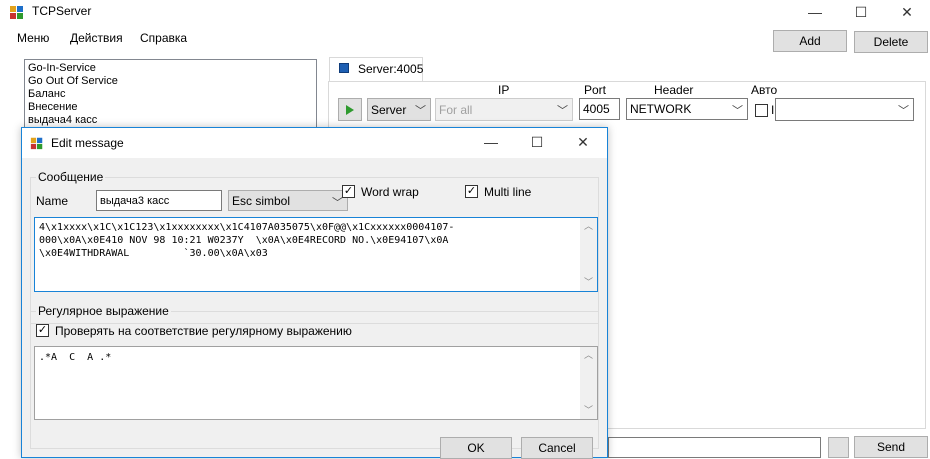 The width and height of the screenshot is (930, 459). I want to click on minimize-button: —, so click(815, 12).